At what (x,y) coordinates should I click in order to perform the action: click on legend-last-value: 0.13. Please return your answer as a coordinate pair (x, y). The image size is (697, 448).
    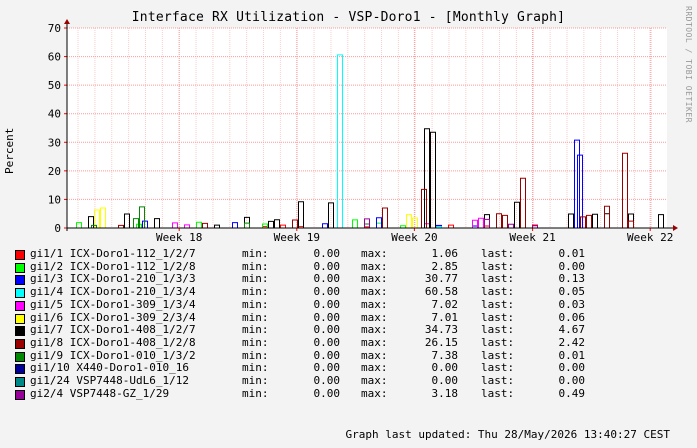
    Looking at the image, I should click on (572, 279).